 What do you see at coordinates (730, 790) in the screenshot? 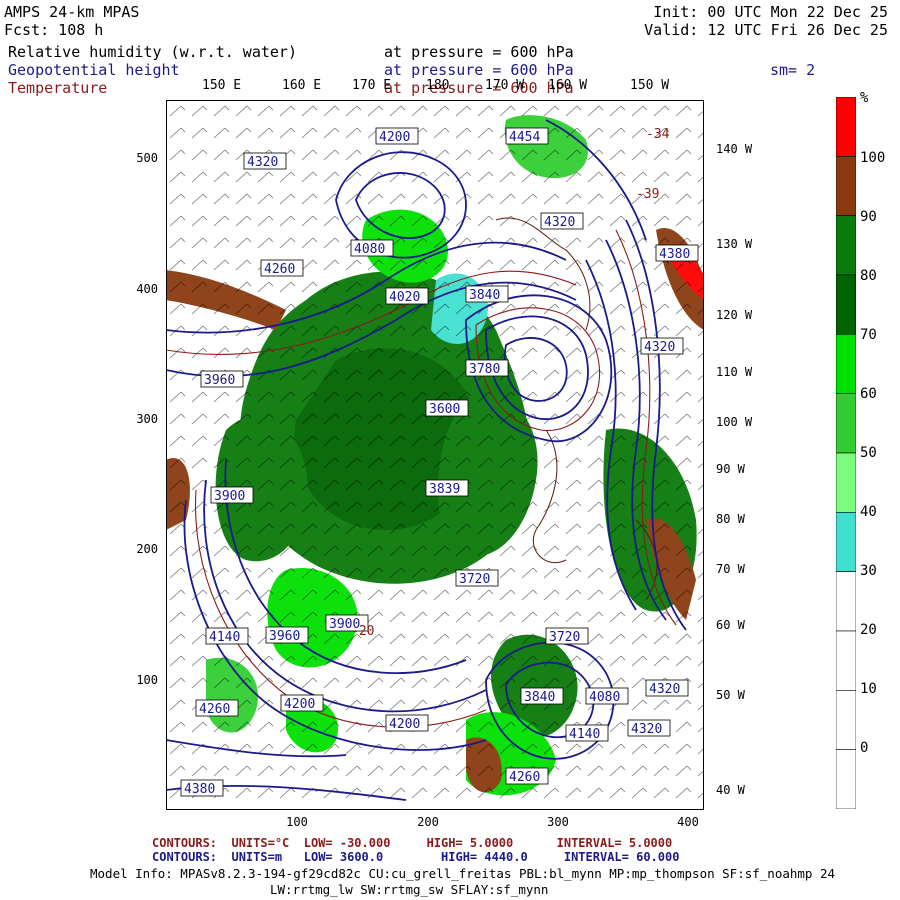
I see `lon-label-right: 40 W` at bounding box center [730, 790].